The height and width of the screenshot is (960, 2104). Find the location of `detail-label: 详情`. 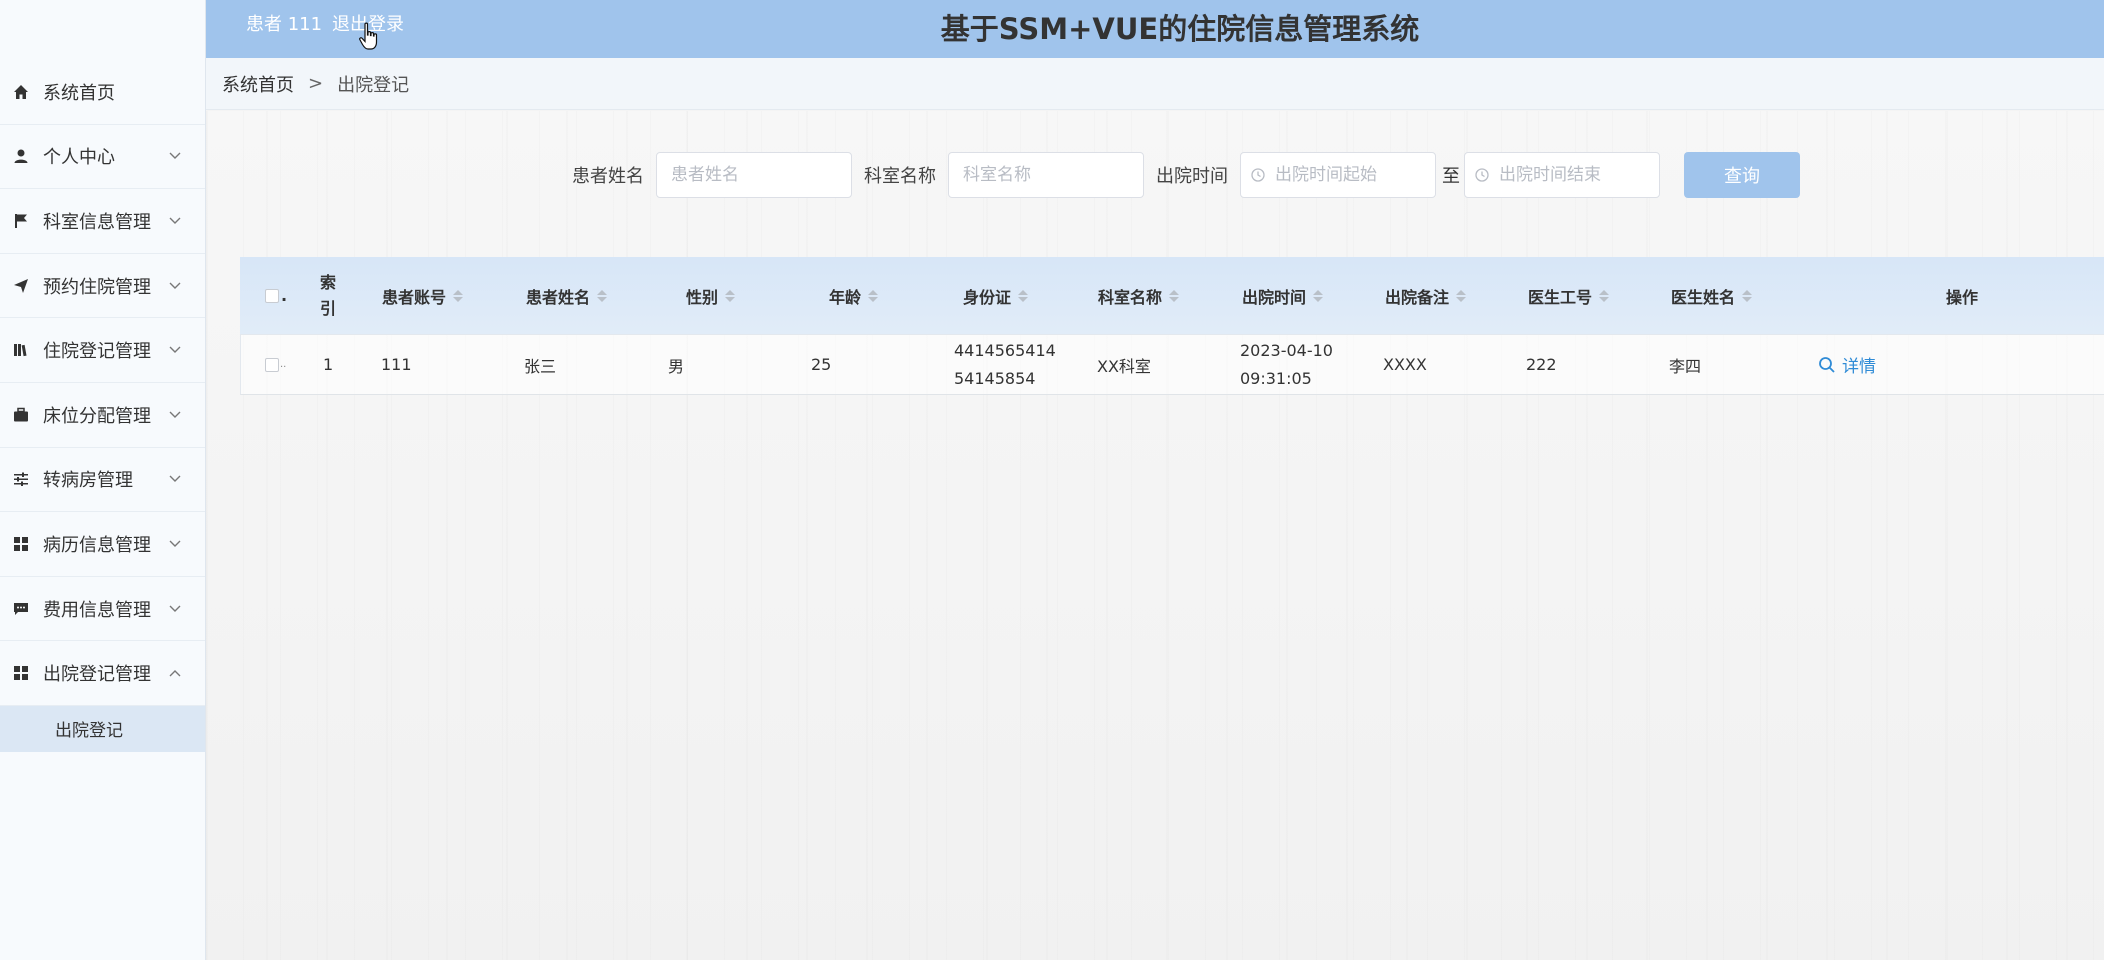

detail-label: 详情 is located at coordinates (1859, 367).